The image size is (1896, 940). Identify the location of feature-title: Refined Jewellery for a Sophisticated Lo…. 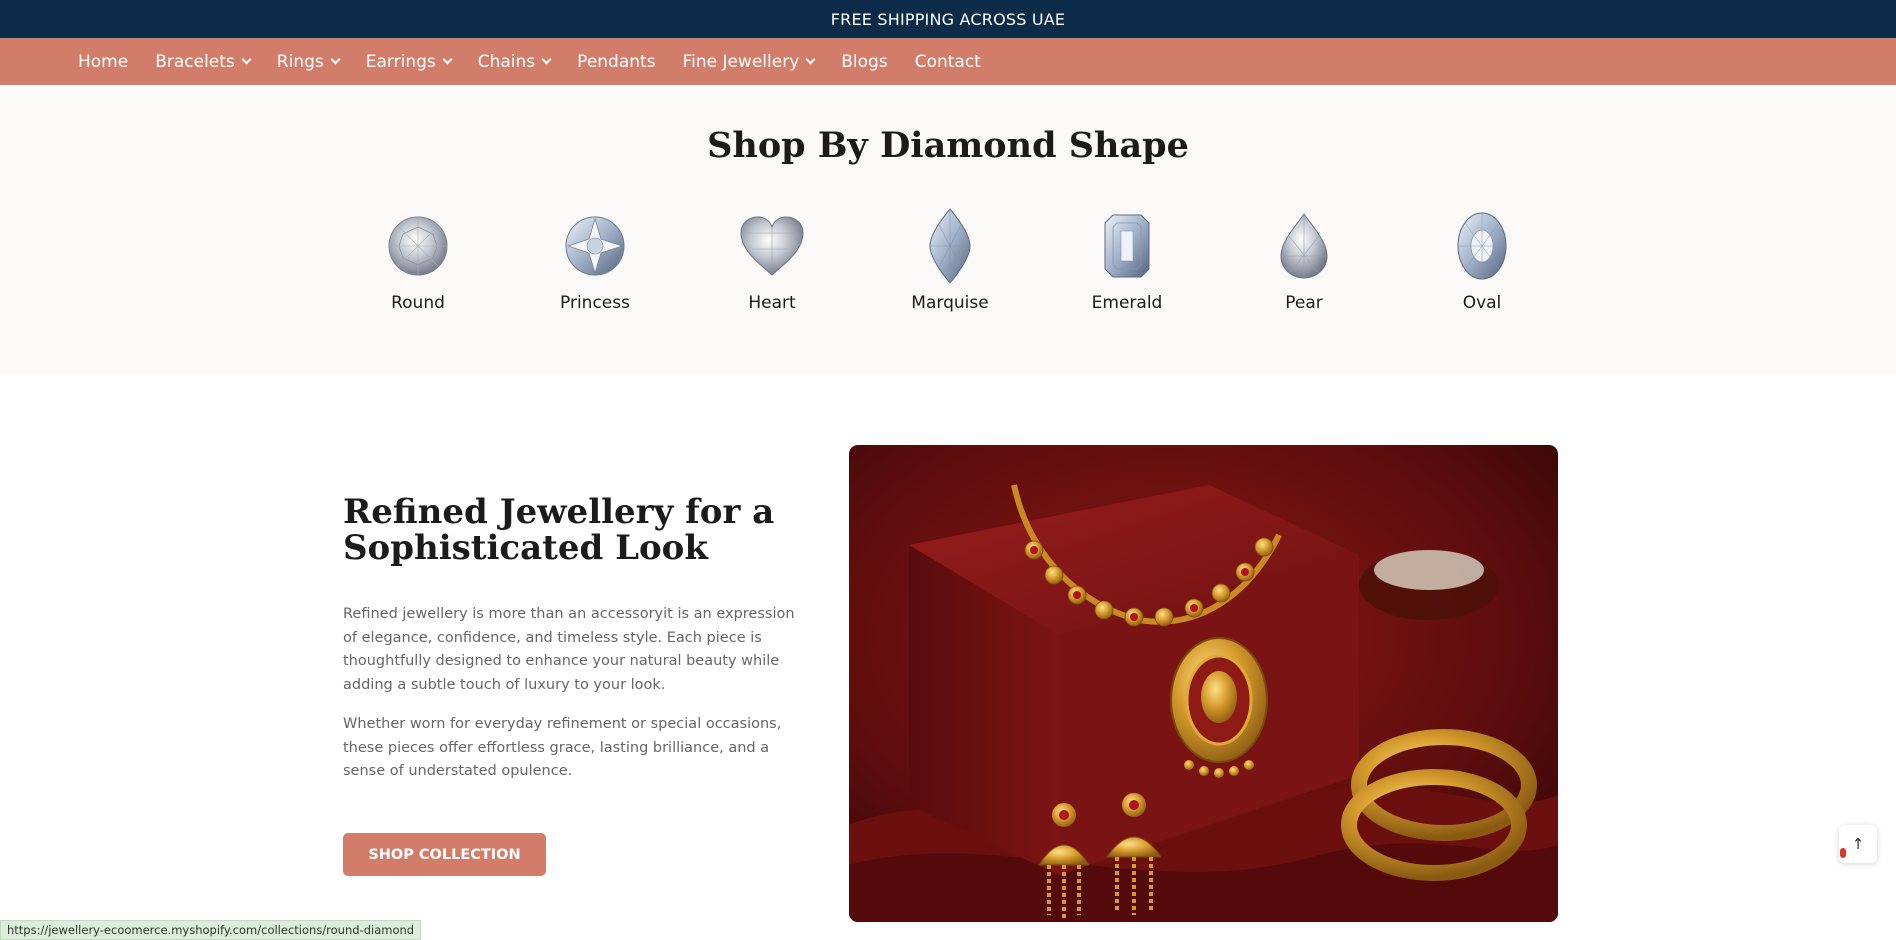
(559, 530).